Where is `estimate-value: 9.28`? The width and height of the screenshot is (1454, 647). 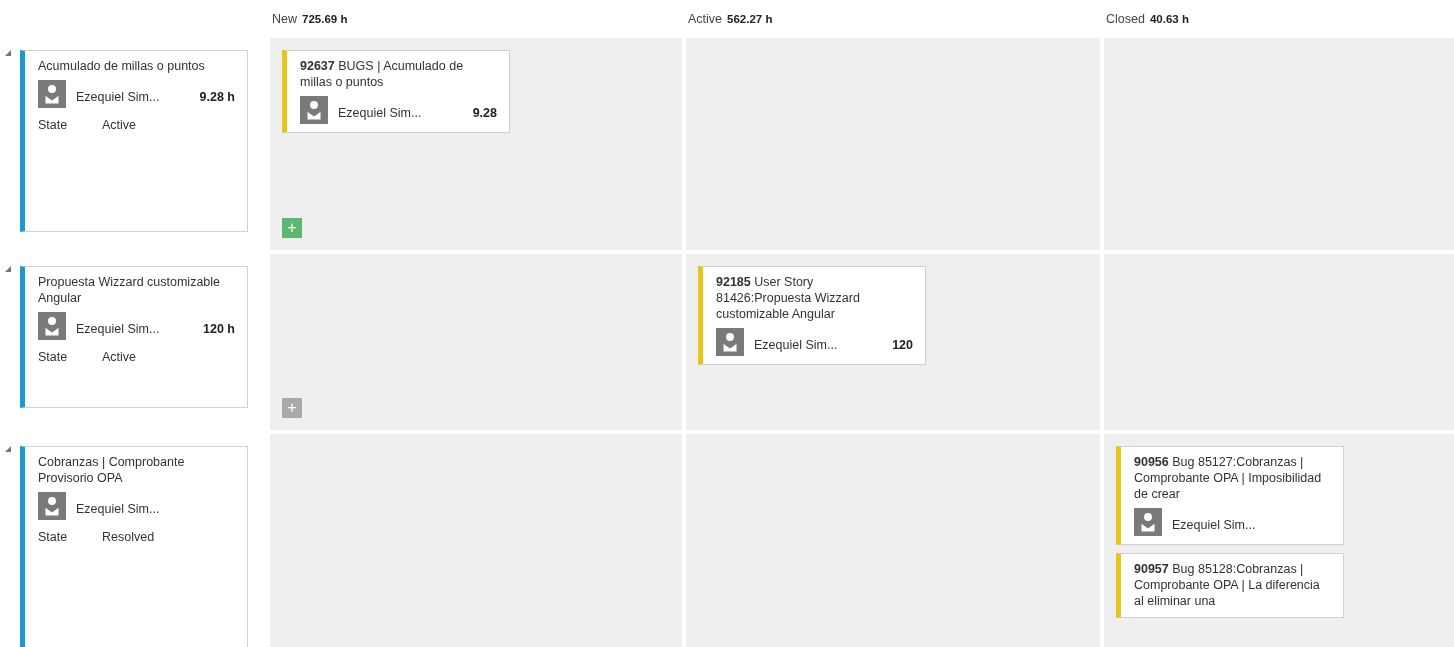 estimate-value: 9.28 is located at coordinates (484, 113).